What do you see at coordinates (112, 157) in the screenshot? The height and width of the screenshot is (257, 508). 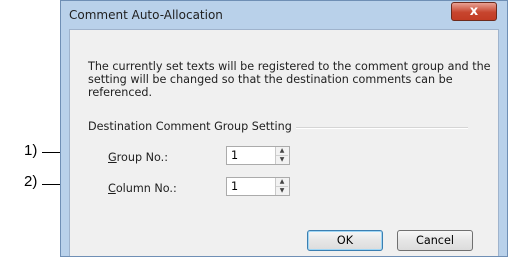 I see `group-no-mnemonic: G` at bounding box center [112, 157].